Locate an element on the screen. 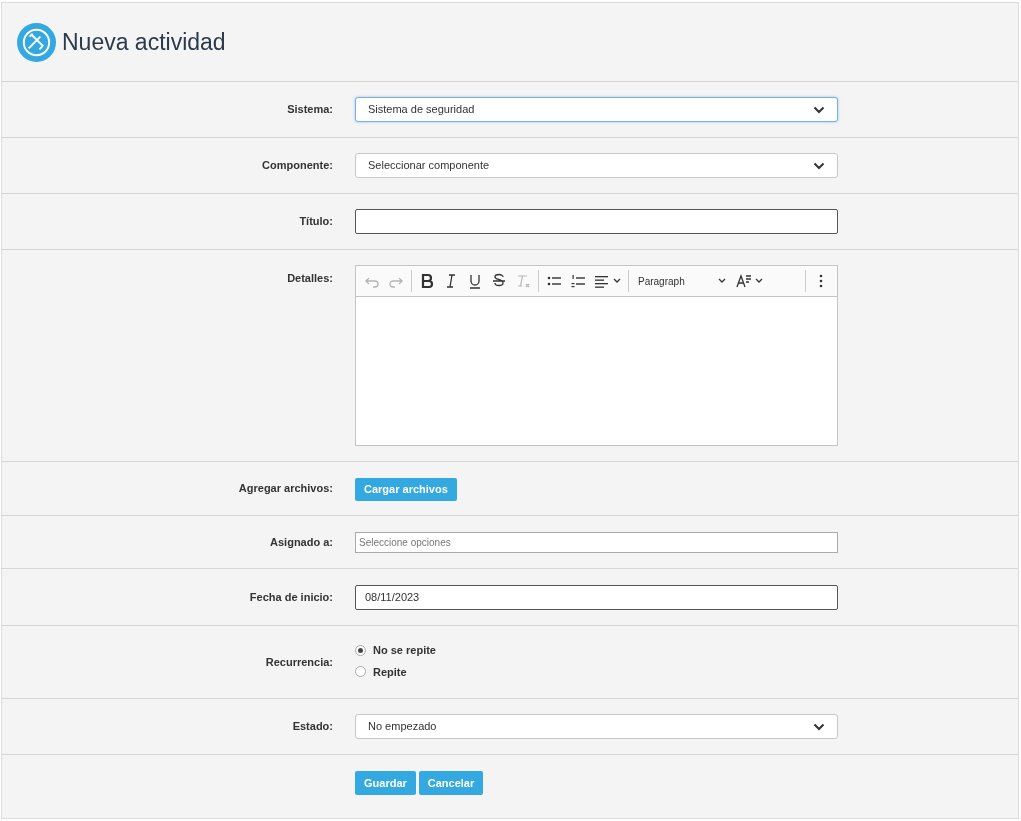 This screenshot has height=821, width=1021. date-field: 08/11/2023 is located at coordinates (596, 597).